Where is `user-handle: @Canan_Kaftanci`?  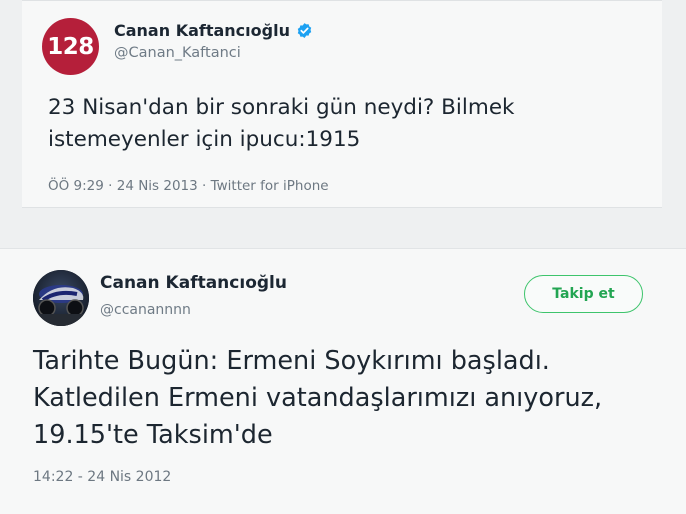 user-handle: @Canan_Kaftanci is located at coordinates (177, 53).